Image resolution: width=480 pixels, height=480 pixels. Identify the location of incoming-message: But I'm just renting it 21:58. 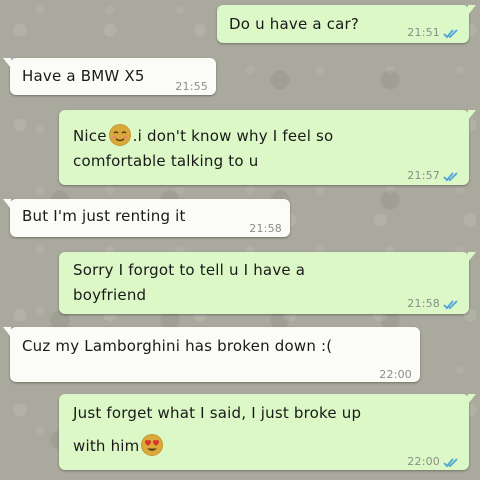
(146, 218).